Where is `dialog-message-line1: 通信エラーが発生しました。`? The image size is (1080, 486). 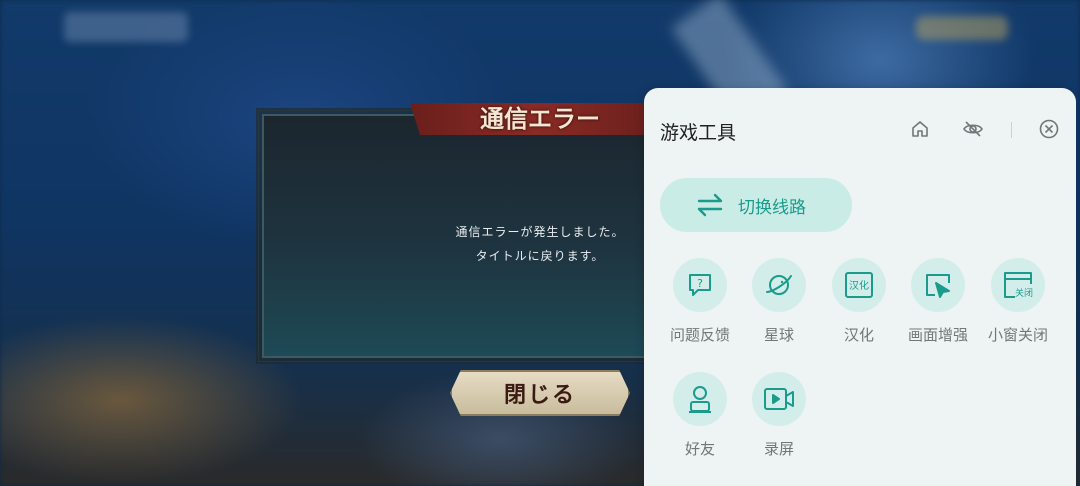
dialog-message-line1: 通信エラーが発生しました。 is located at coordinates (540, 232).